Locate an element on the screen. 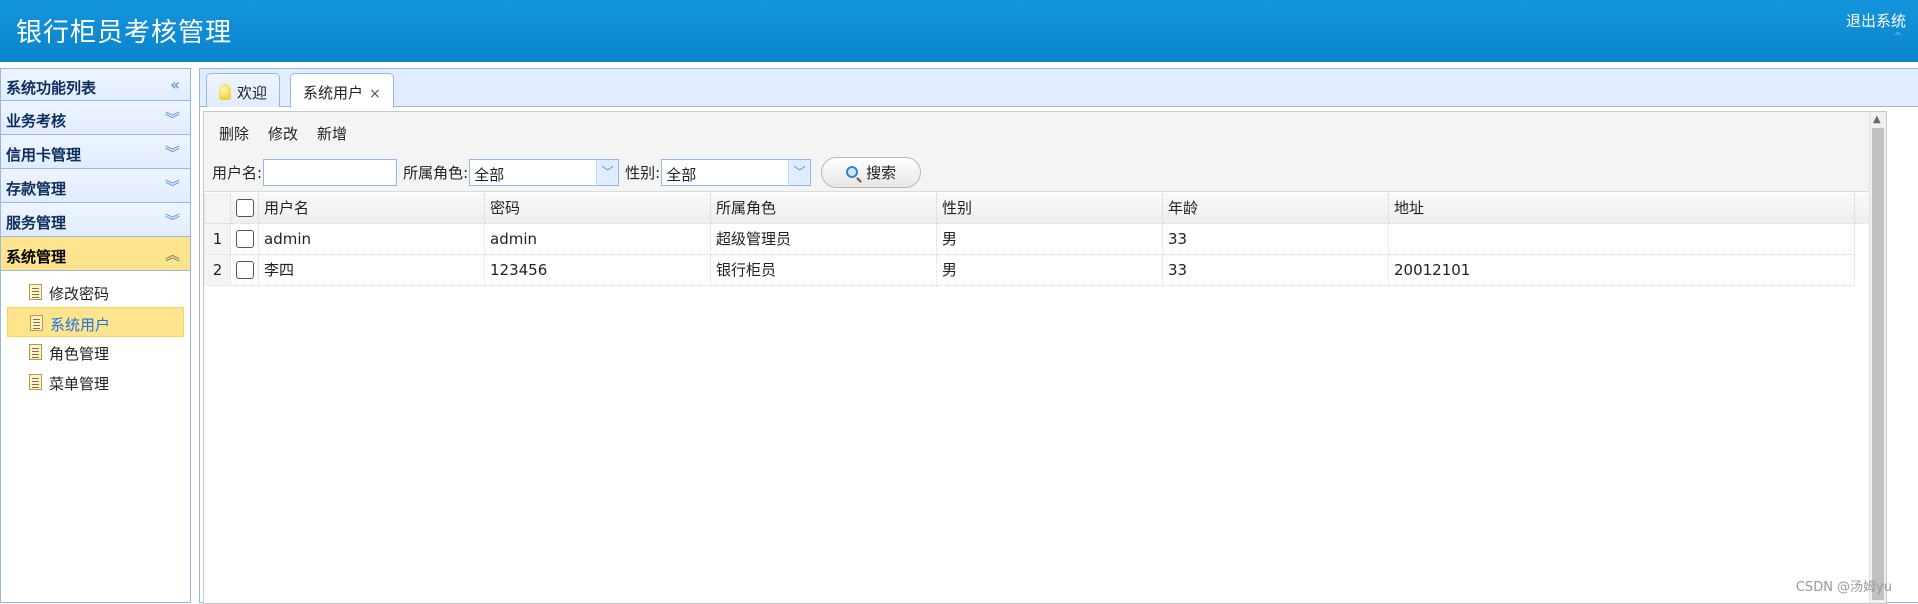 Image resolution: width=1918 pixels, height=604 pixels. vertical-scrollbar: ▲ is located at coordinates (1877, 357).